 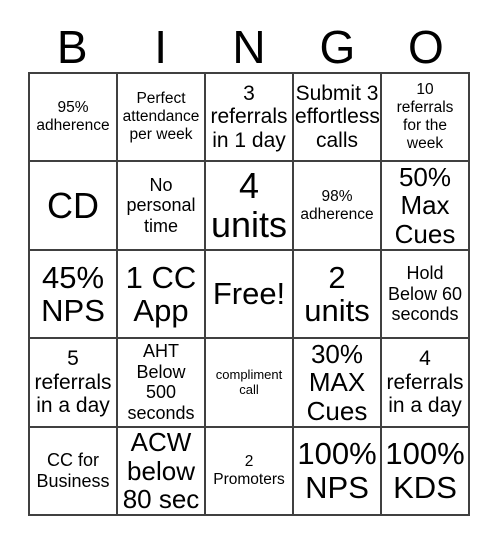 I want to click on bingo-cell-label: 10 referrals for the week, so click(x=425, y=117).